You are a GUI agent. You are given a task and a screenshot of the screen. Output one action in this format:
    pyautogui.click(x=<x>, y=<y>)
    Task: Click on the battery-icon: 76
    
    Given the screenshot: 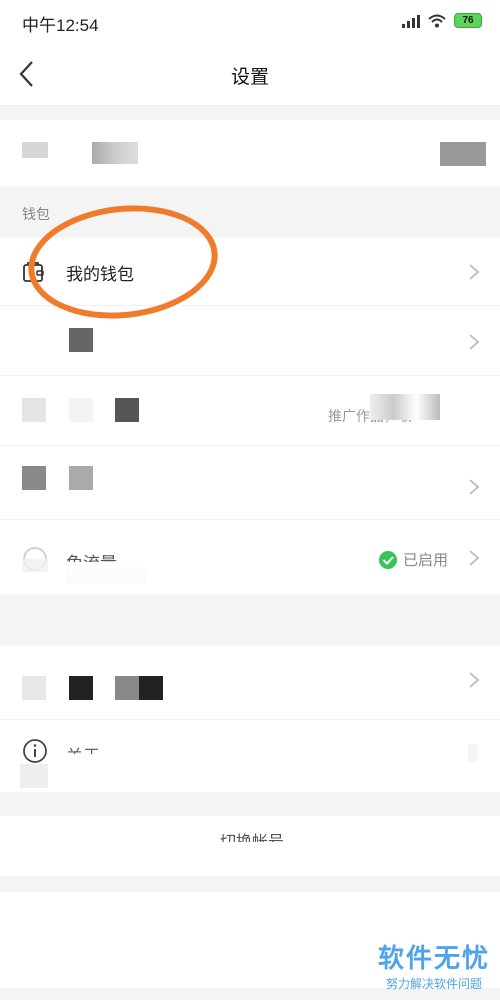 What is the action you would take?
    pyautogui.click(x=468, y=20)
    